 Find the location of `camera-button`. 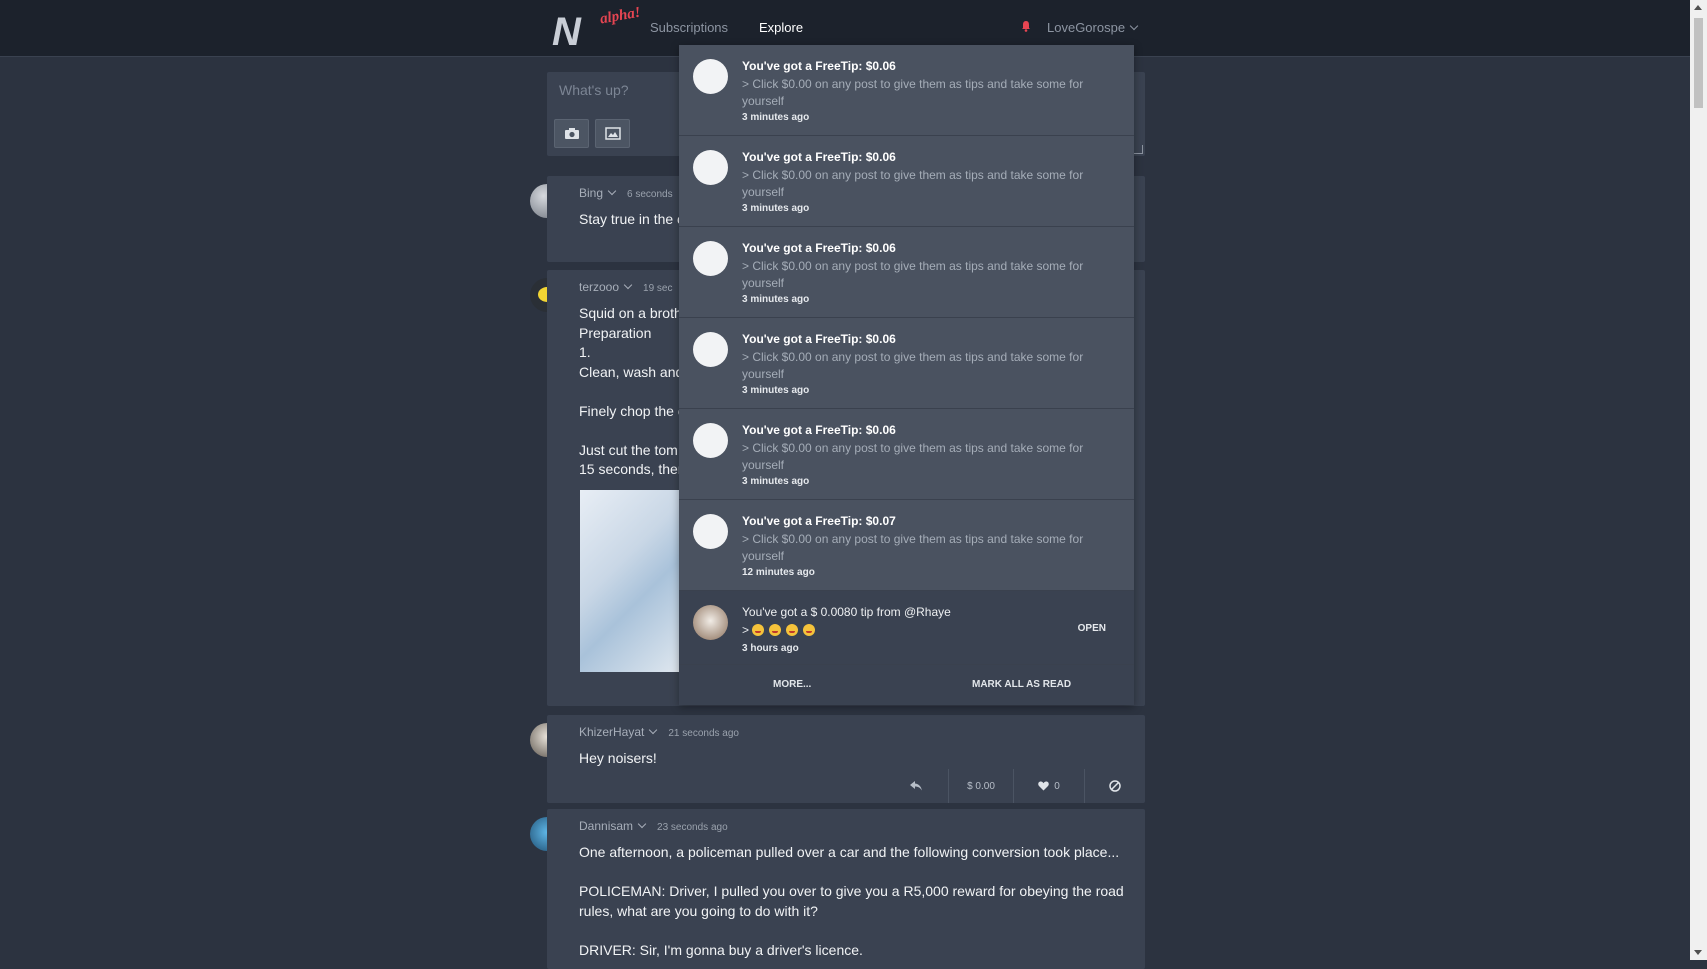

camera-button is located at coordinates (571, 133).